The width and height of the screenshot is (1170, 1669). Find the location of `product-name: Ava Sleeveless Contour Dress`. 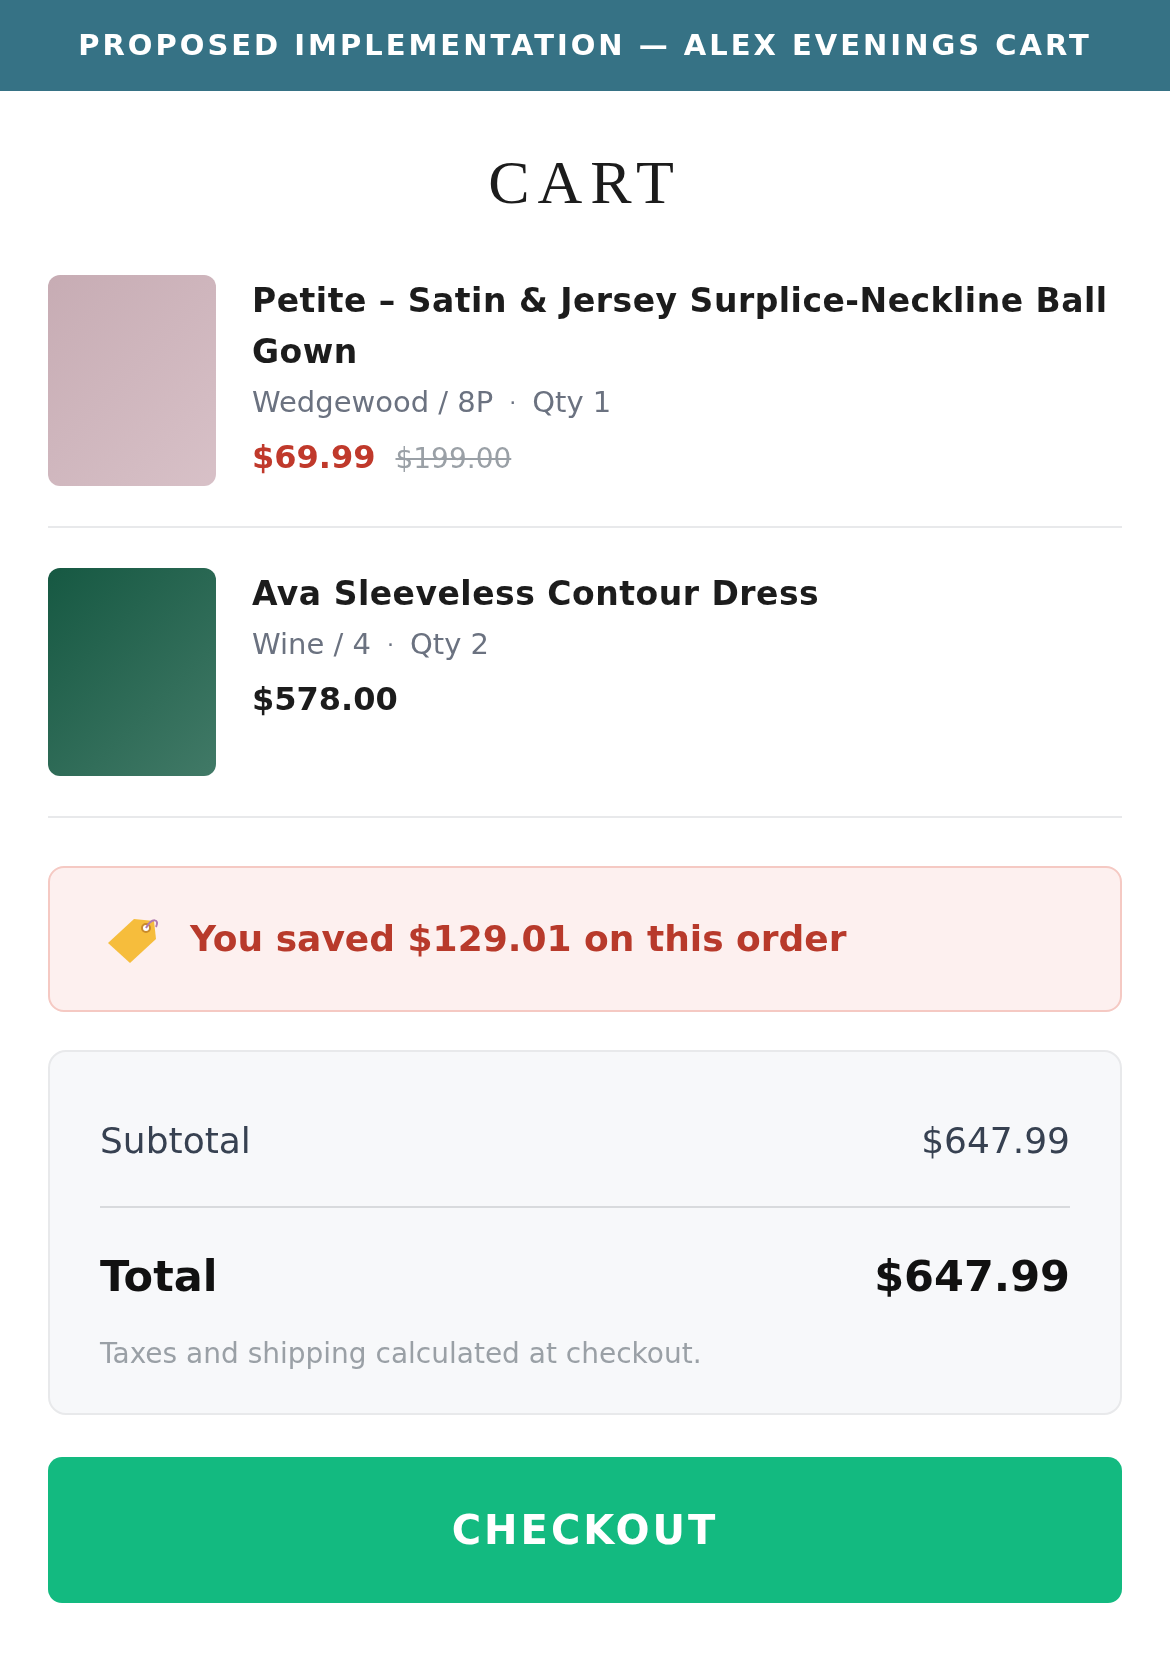

product-name: Ava Sleeveless Contour Dress is located at coordinates (536, 594).